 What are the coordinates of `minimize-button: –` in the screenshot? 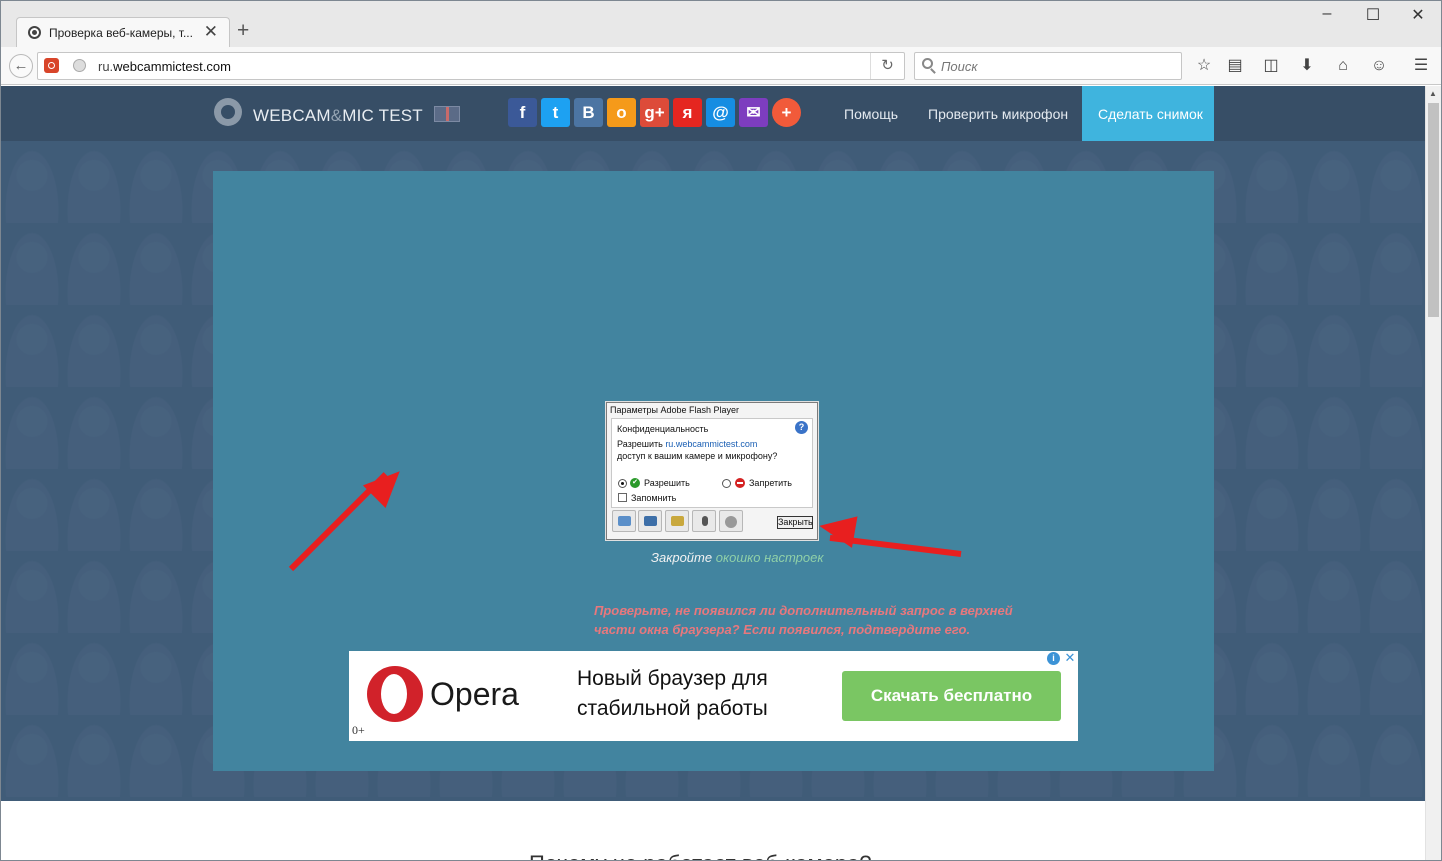 It's located at (1327, 14).